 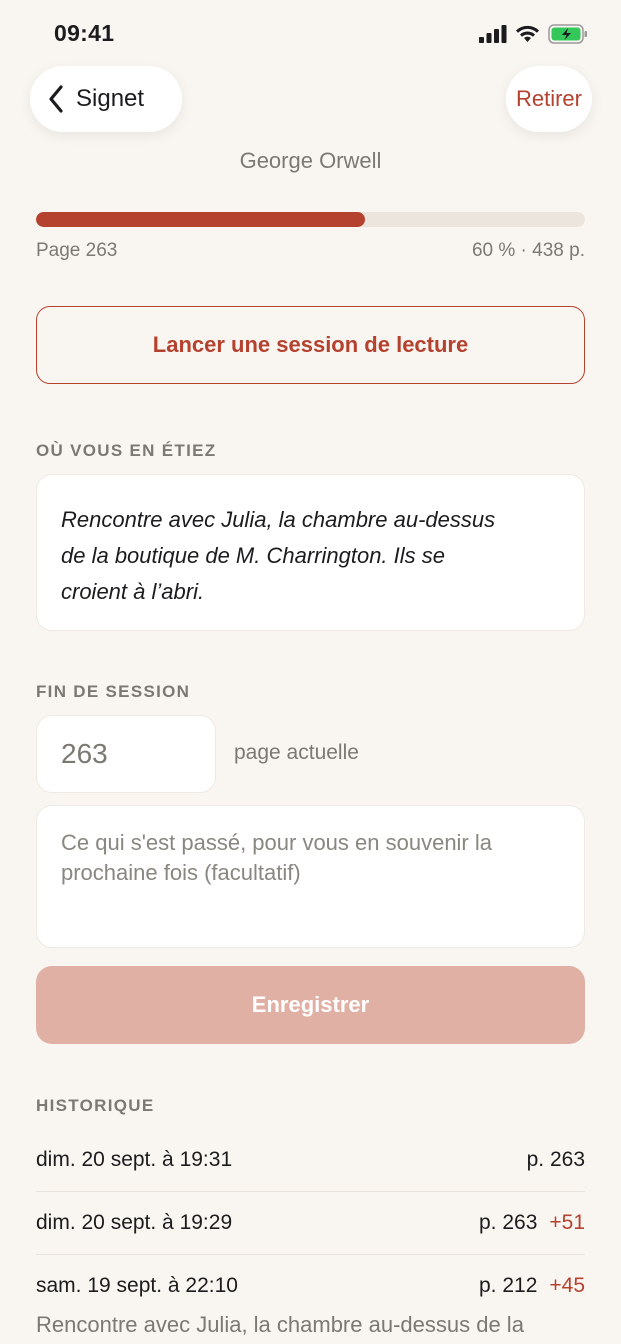 I want to click on status-bar: 09:41, so click(x=310, y=33).